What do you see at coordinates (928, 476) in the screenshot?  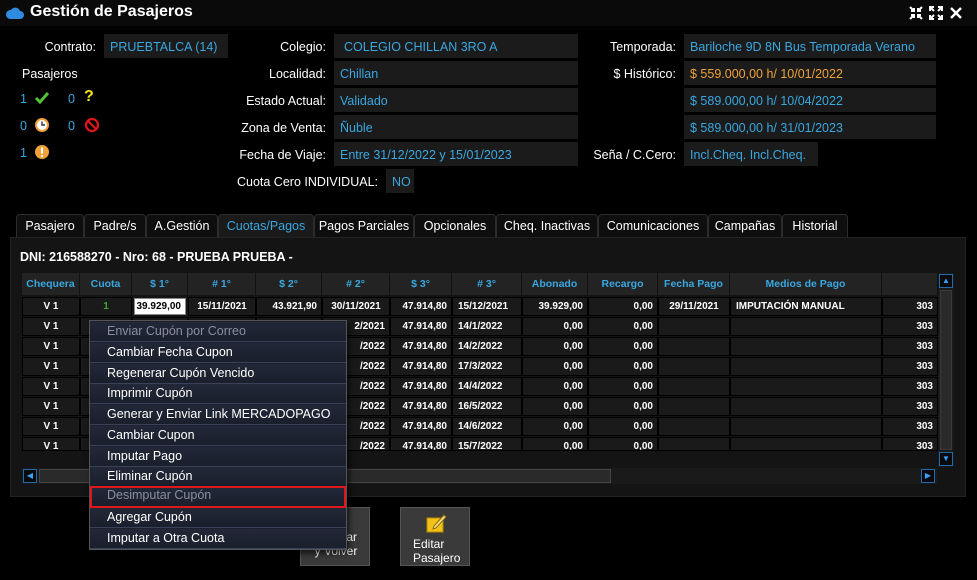 I see `scroll-right-icon: ▶` at bounding box center [928, 476].